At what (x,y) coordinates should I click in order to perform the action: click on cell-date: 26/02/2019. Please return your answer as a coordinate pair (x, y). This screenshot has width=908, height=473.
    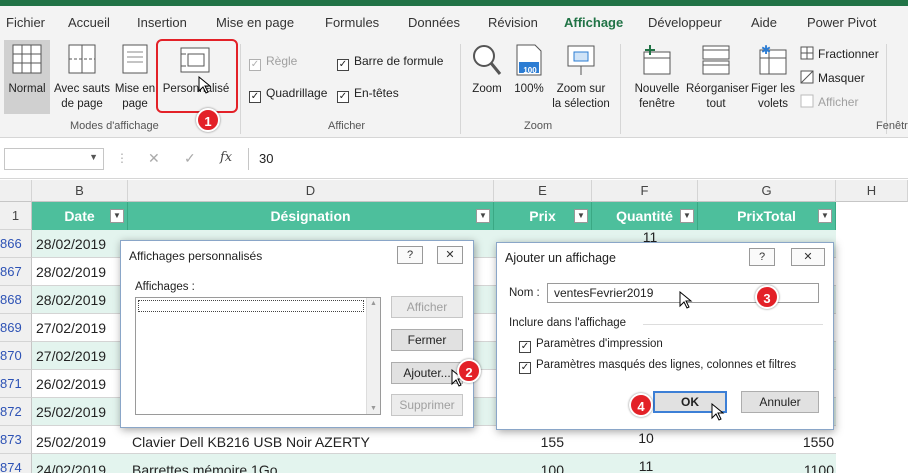
    Looking at the image, I should click on (71, 384).